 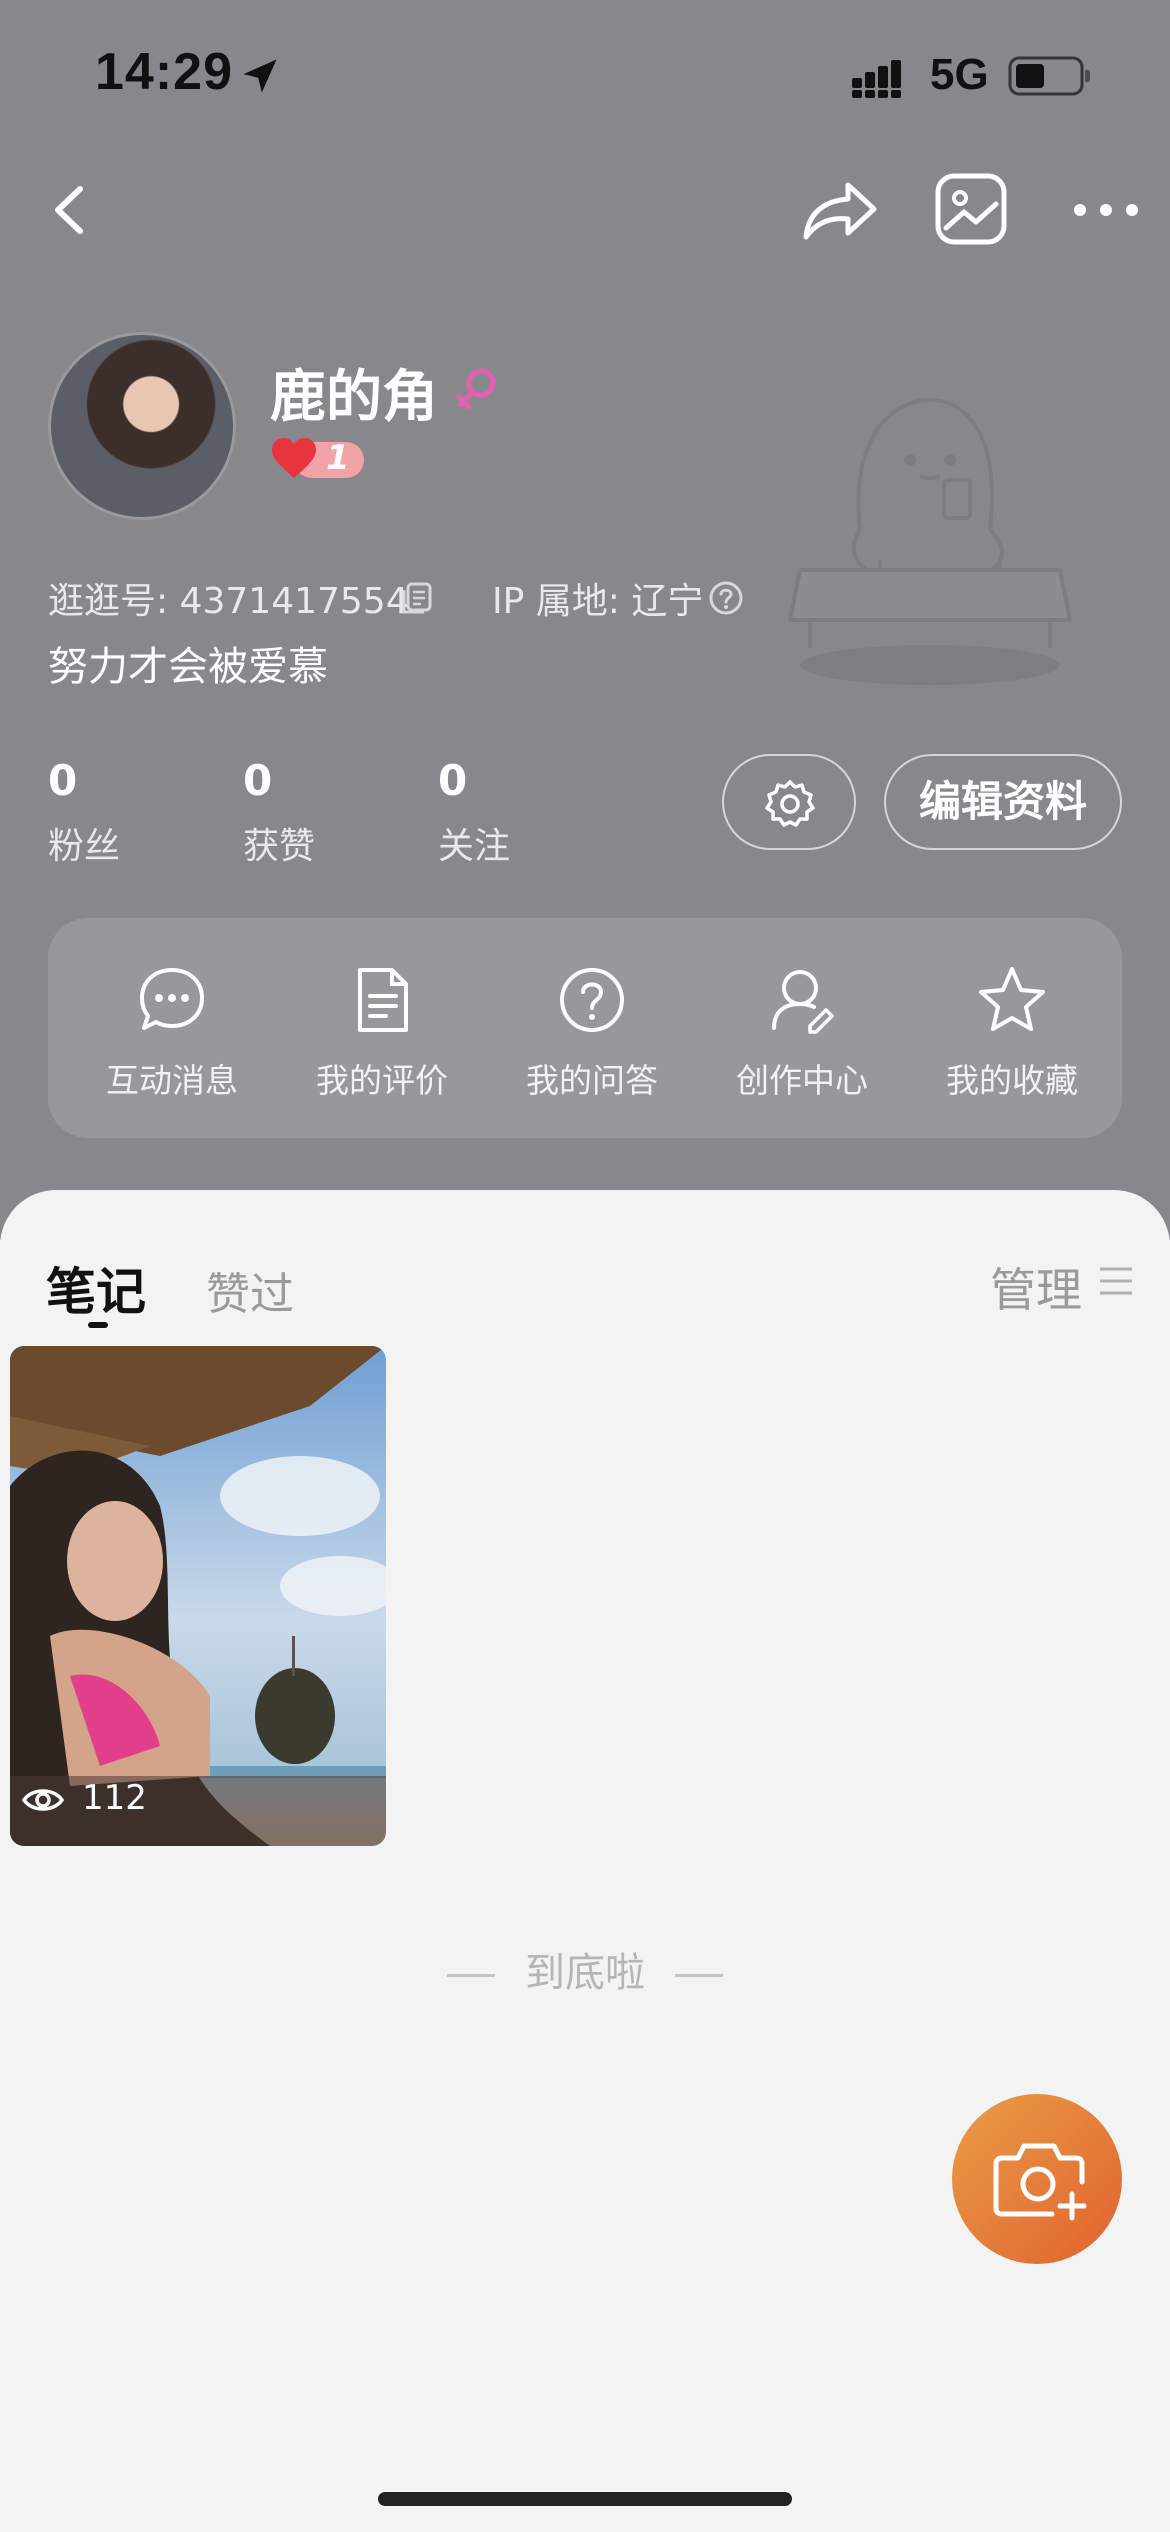 I want to click on quick-item-label: 我的收藏, so click(x=1012, y=1080).